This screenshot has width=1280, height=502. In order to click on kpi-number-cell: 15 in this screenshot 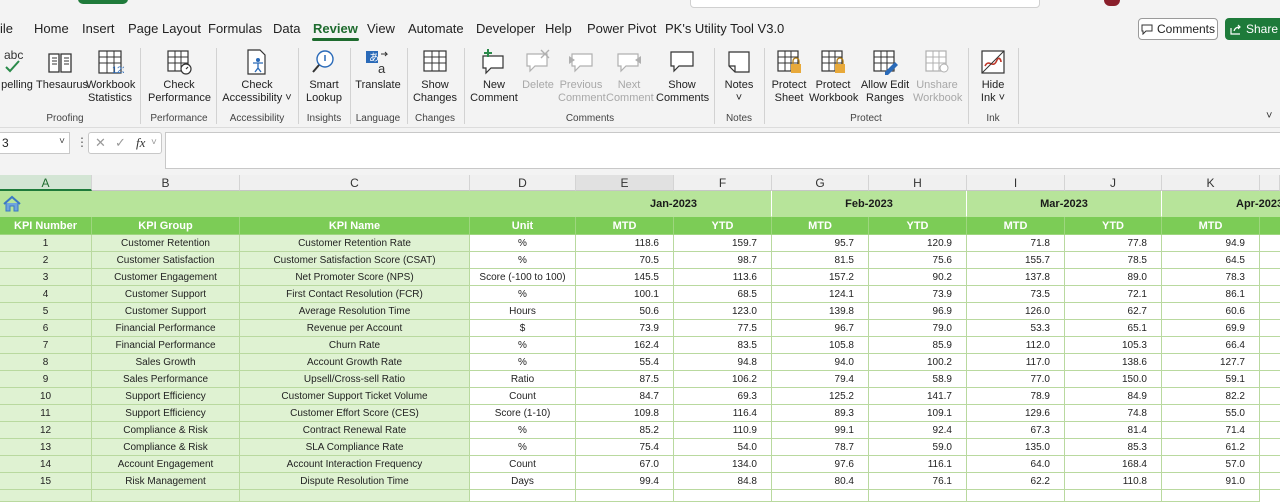, I will do `click(46, 481)`.